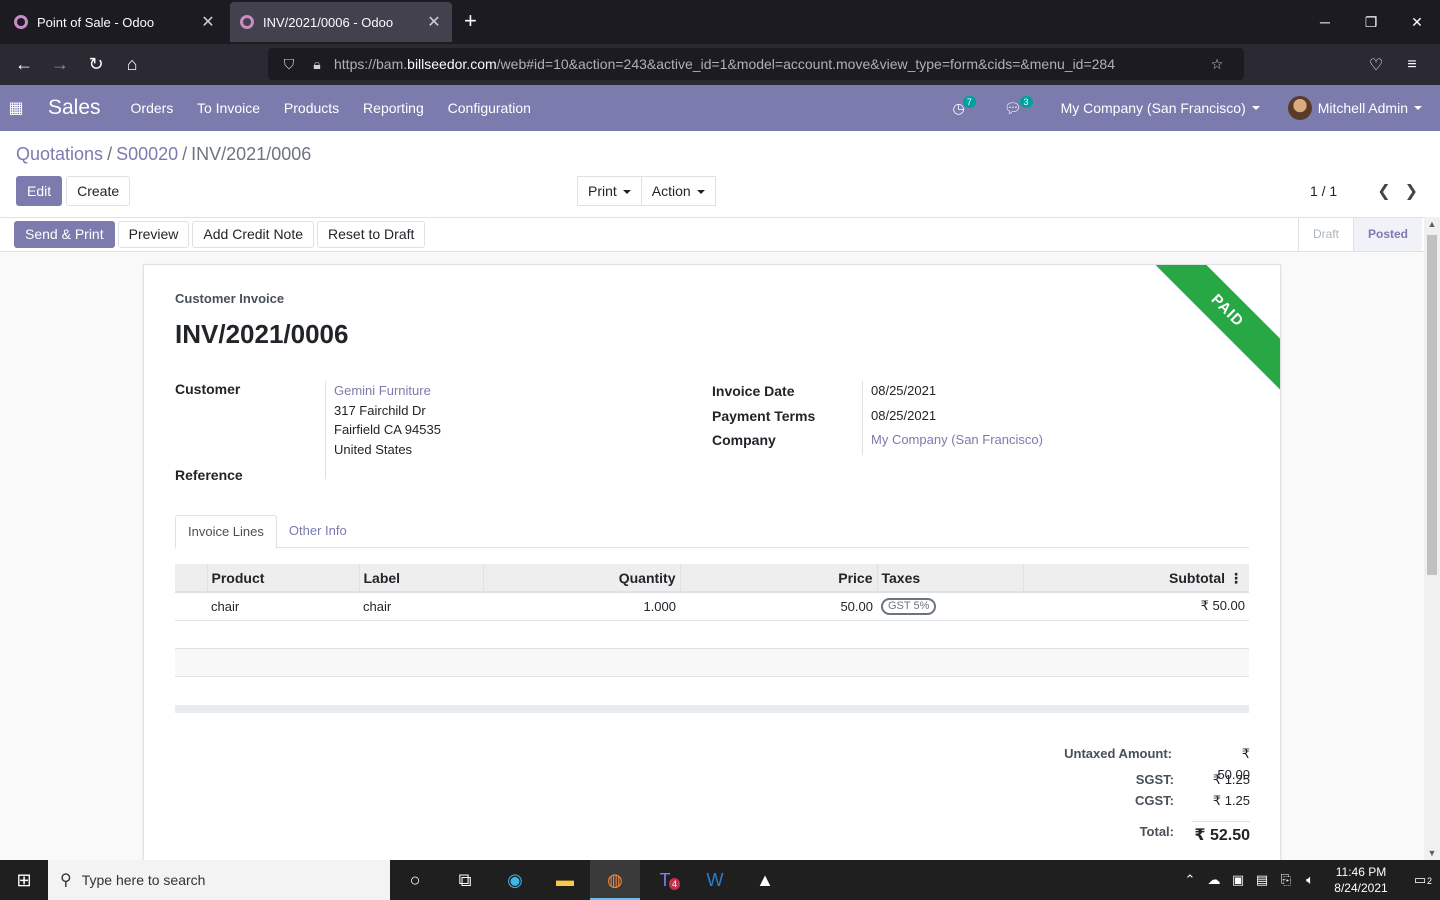 The width and height of the screenshot is (1440, 900). What do you see at coordinates (470, 22) in the screenshot?
I see `new-tab-icon: +` at bounding box center [470, 22].